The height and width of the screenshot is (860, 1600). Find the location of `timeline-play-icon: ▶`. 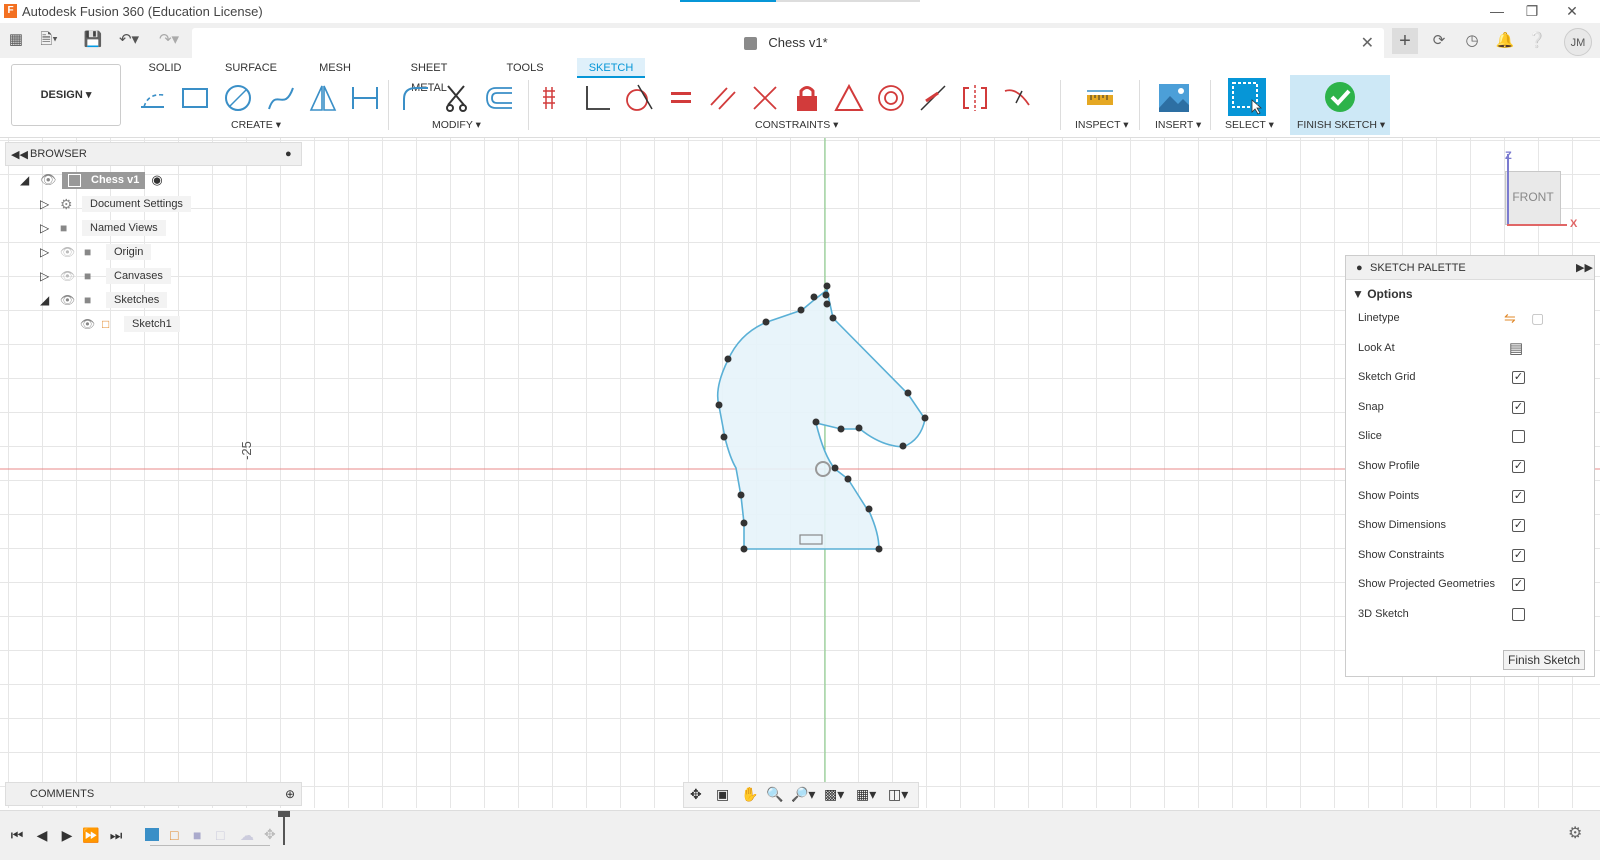

timeline-play-icon: ▶ is located at coordinates (67, 835).